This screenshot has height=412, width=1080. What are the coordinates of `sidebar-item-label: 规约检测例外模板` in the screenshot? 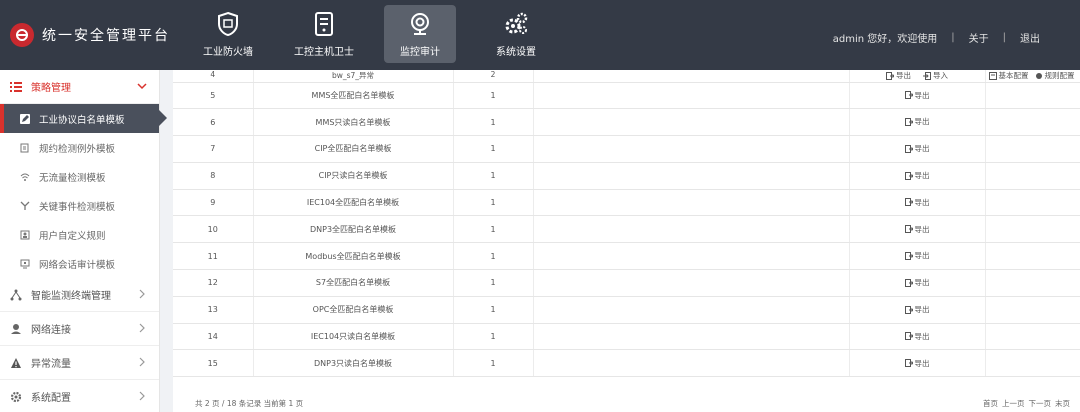 It's located at (77, 149).